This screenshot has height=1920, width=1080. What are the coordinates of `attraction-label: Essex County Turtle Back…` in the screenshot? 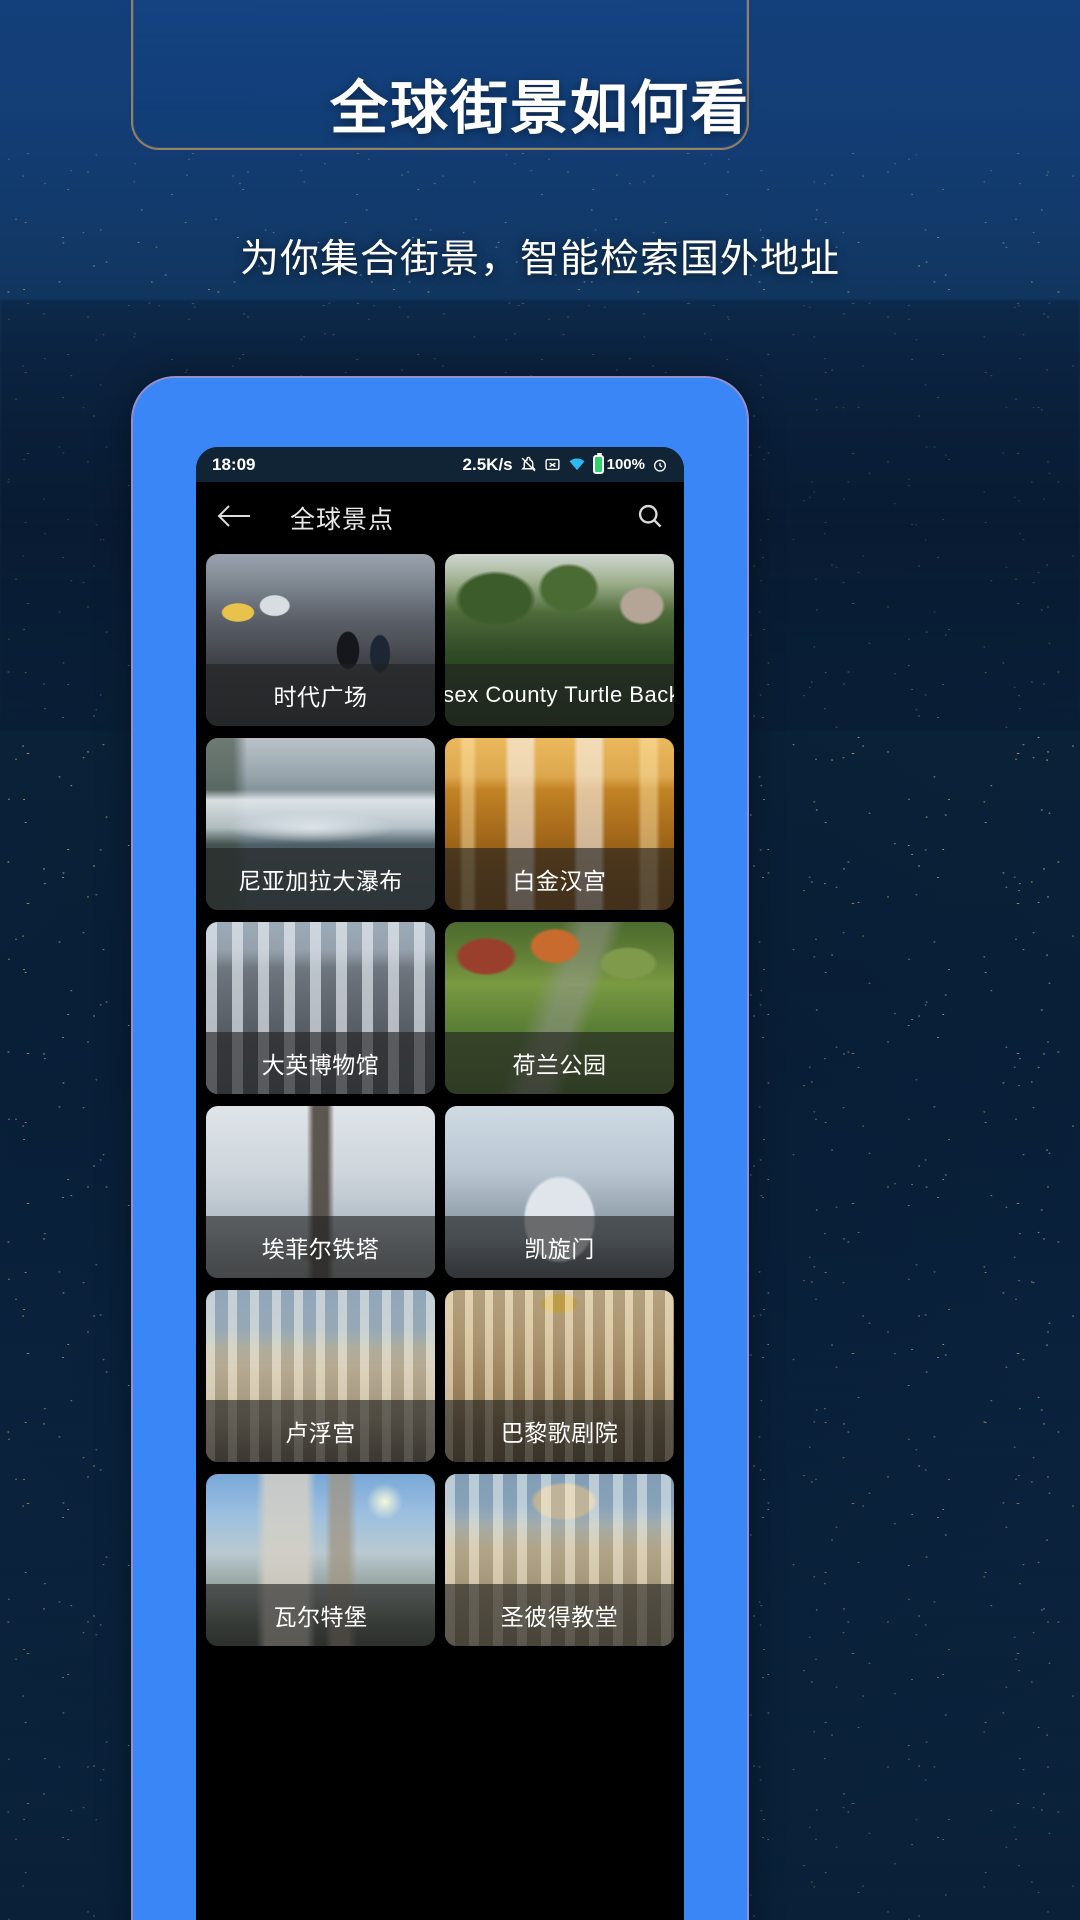 It's located at (559, 695).